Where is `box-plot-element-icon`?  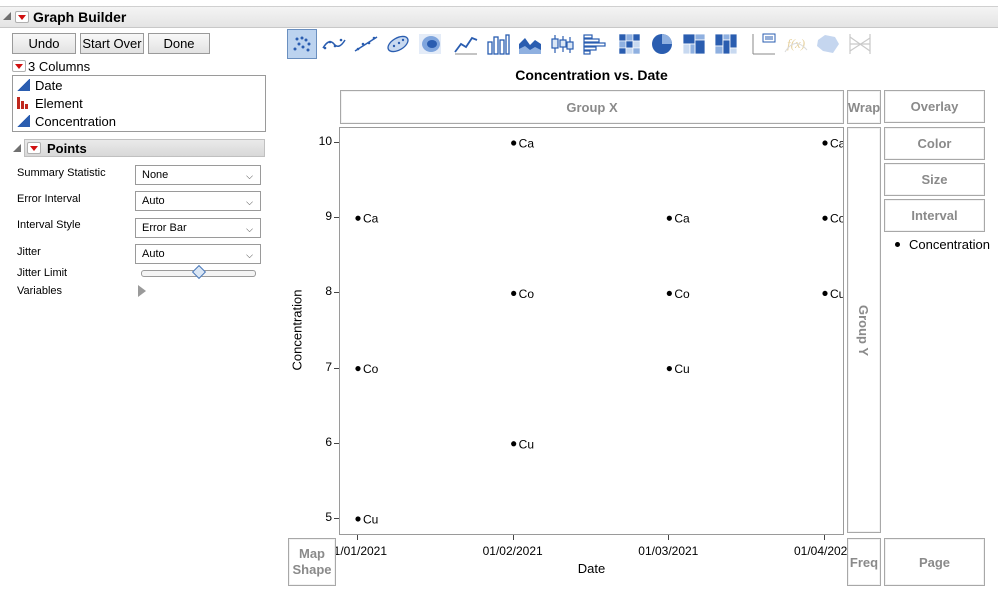 box-plot-element-icon is located at coordinates (562, 44).